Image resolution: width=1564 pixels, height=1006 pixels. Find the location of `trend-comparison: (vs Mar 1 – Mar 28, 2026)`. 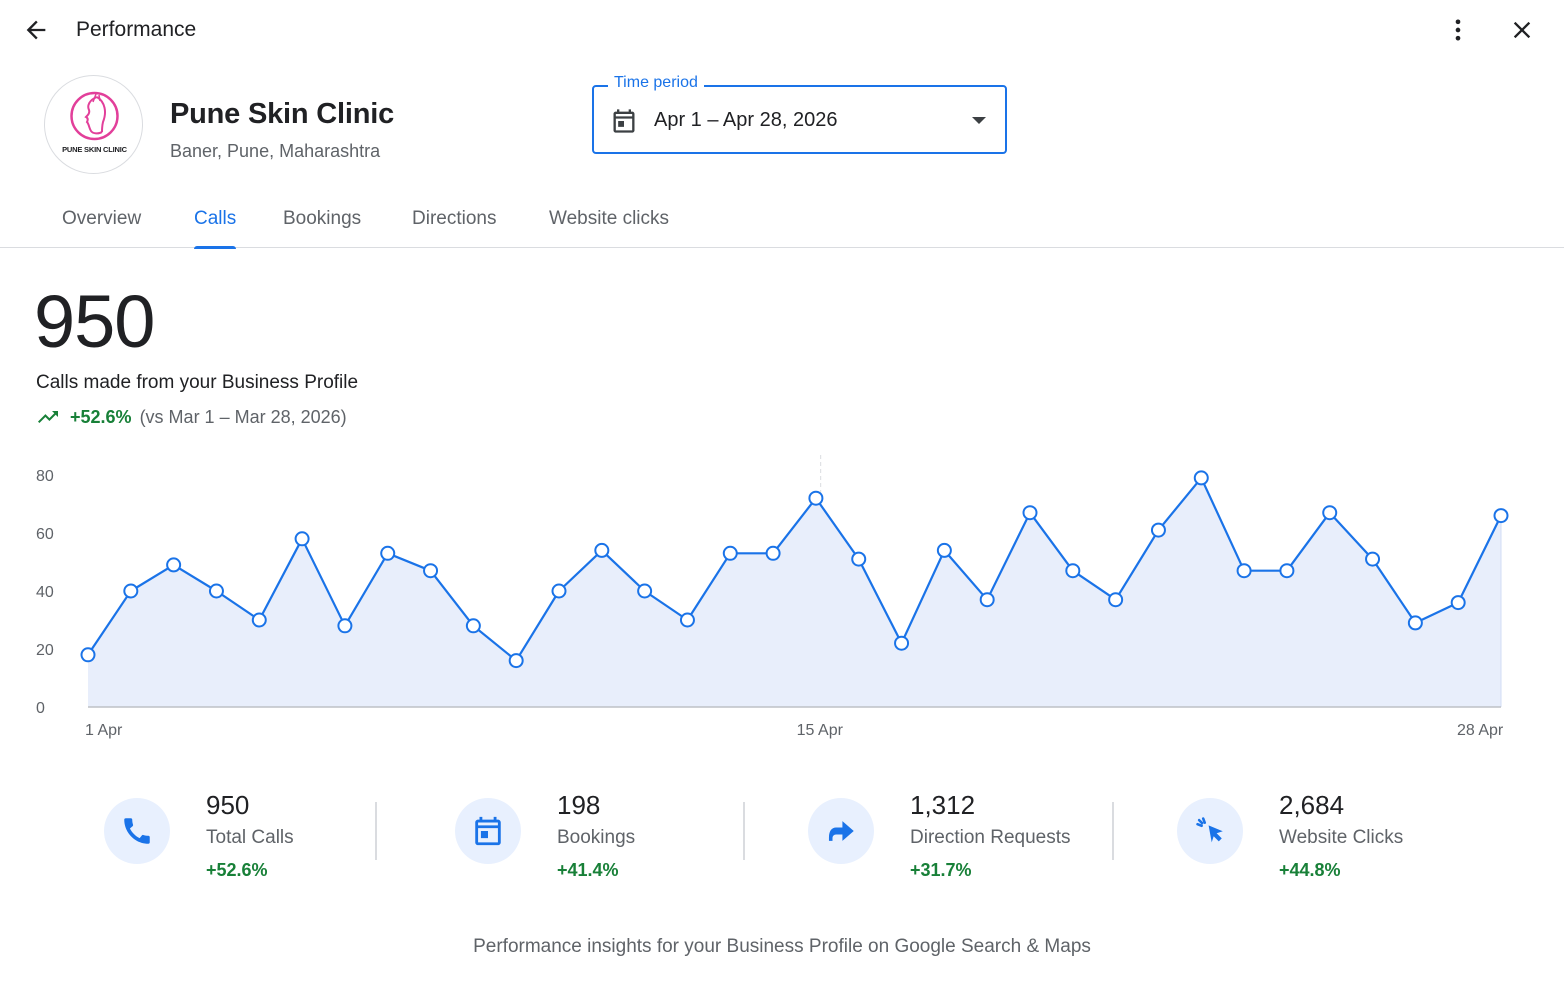

trend-comparison: (vs Mar 1 – Mar 28, 2026) is located at coordinates (243, 416).